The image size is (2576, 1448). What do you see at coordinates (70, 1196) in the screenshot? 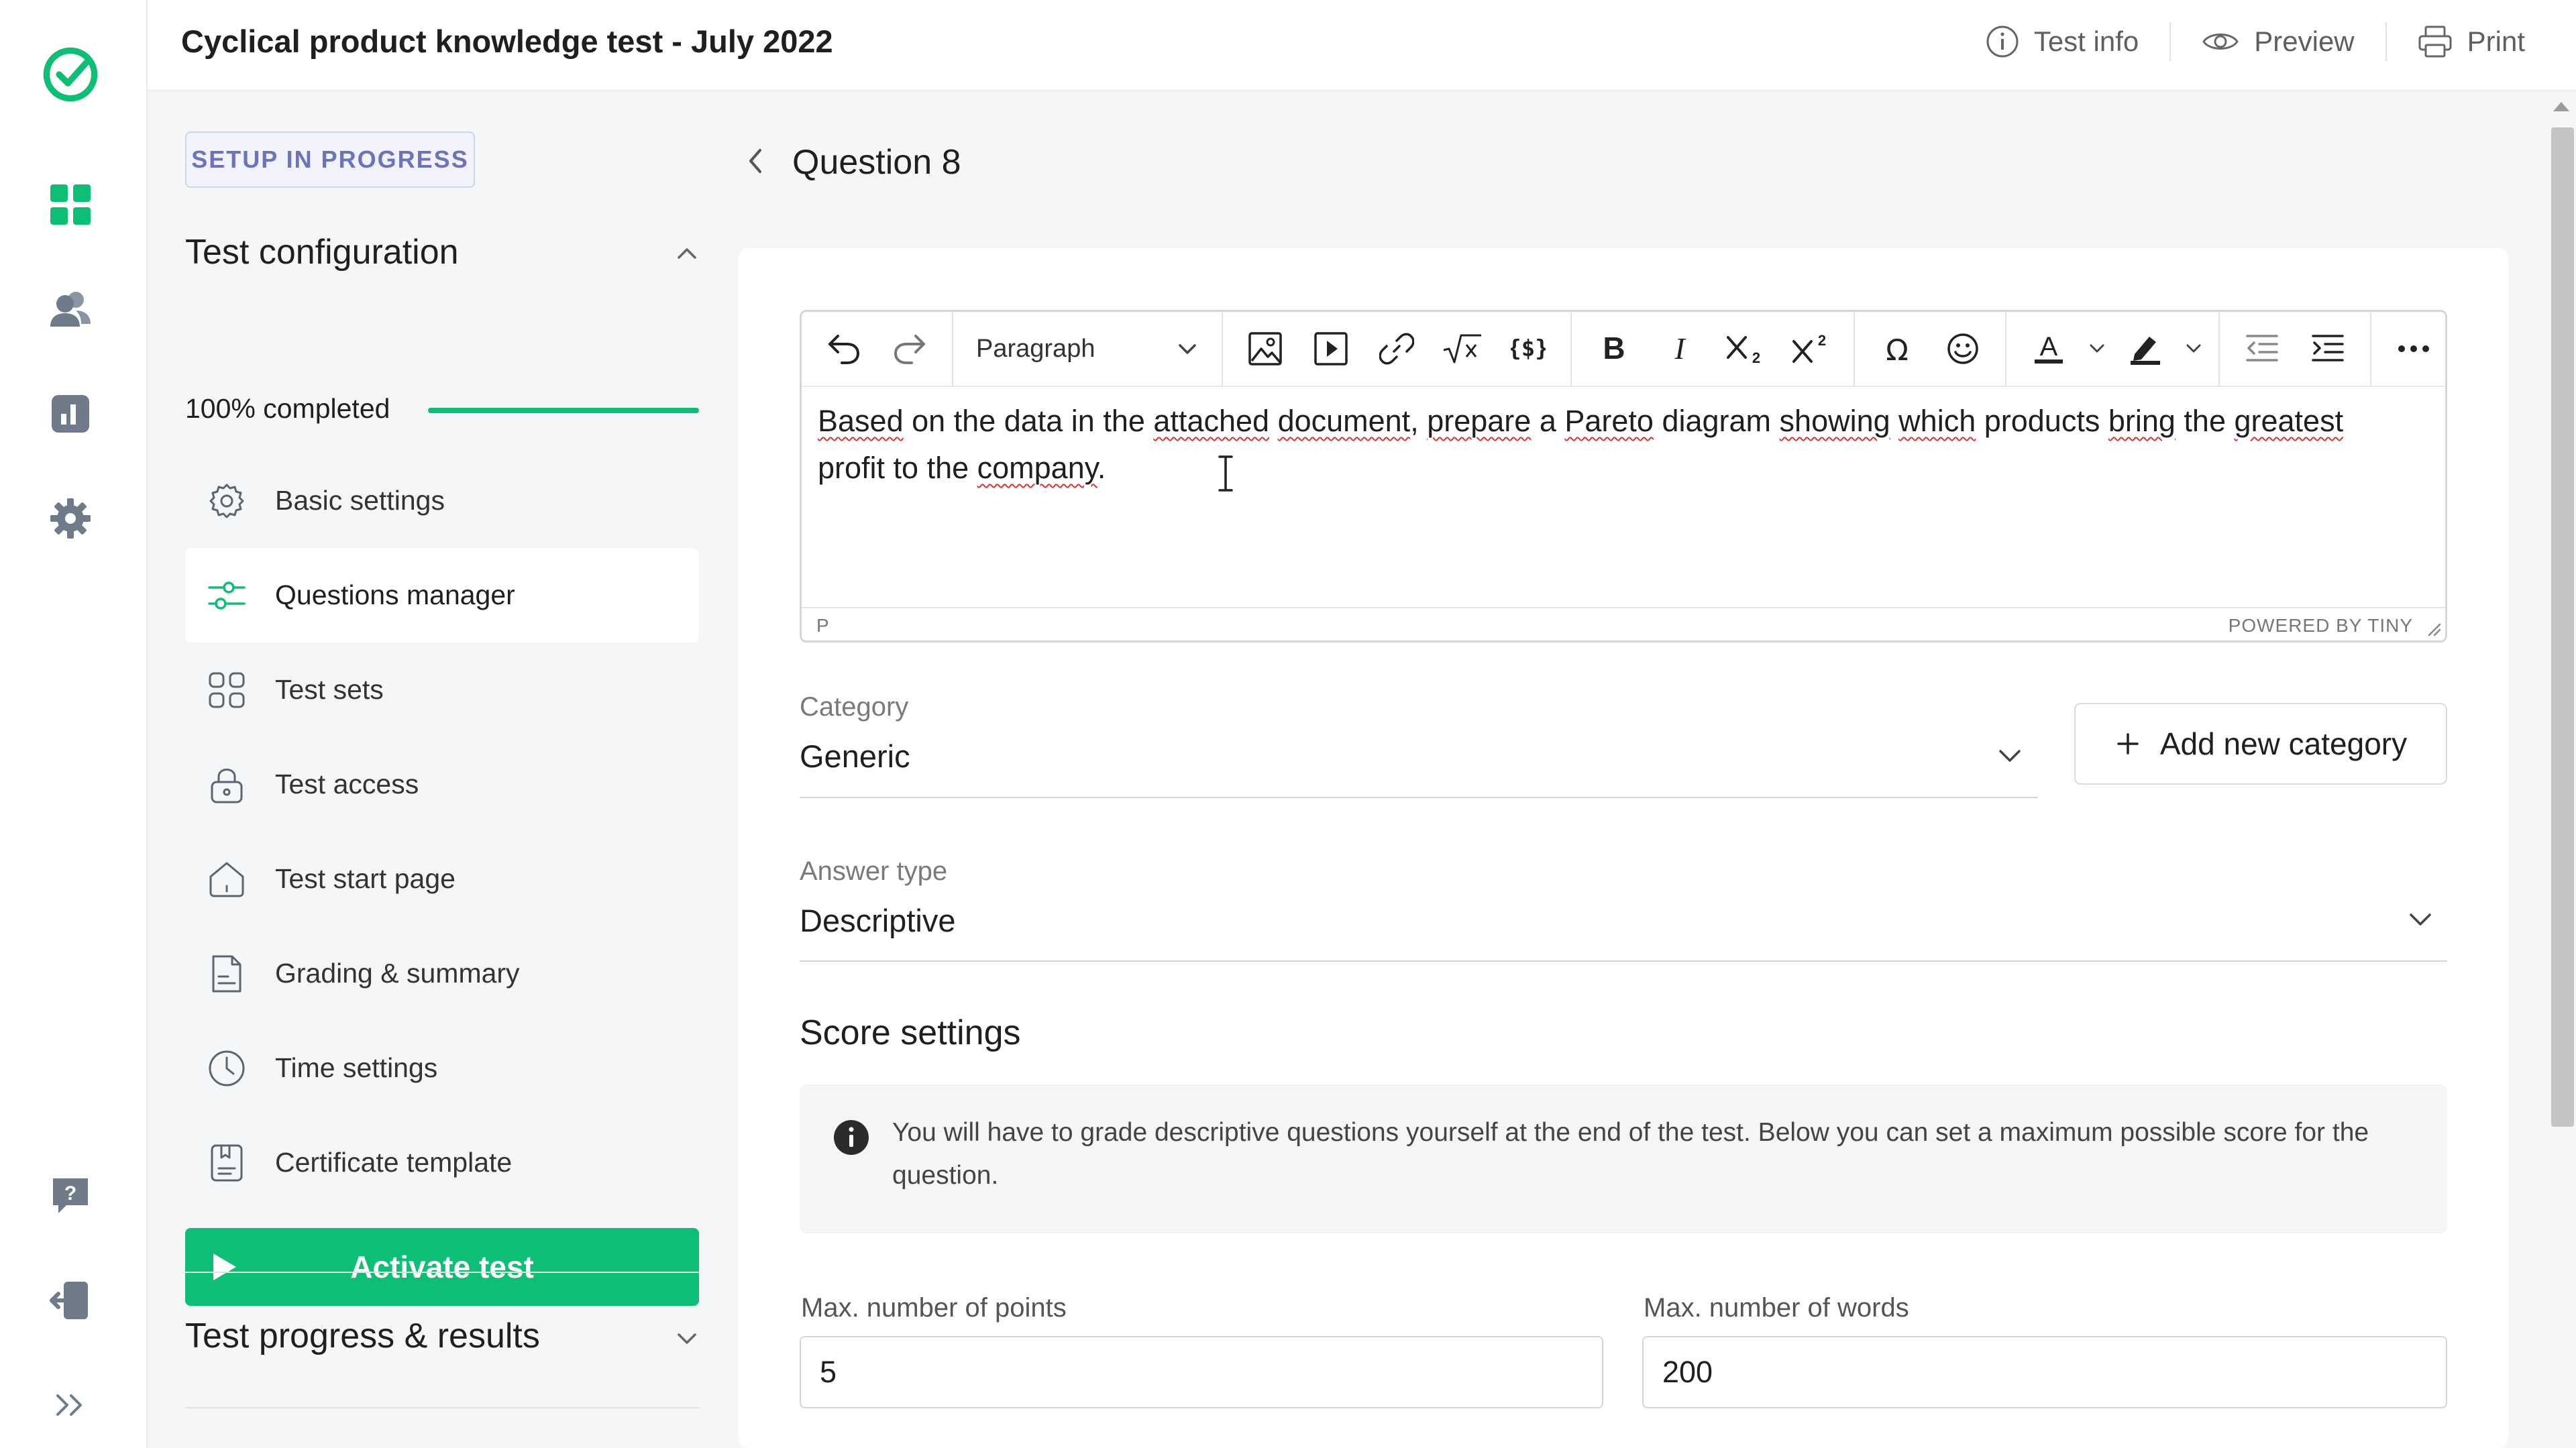
I see `help-icon: ?` at bounding box center [70, 1196].